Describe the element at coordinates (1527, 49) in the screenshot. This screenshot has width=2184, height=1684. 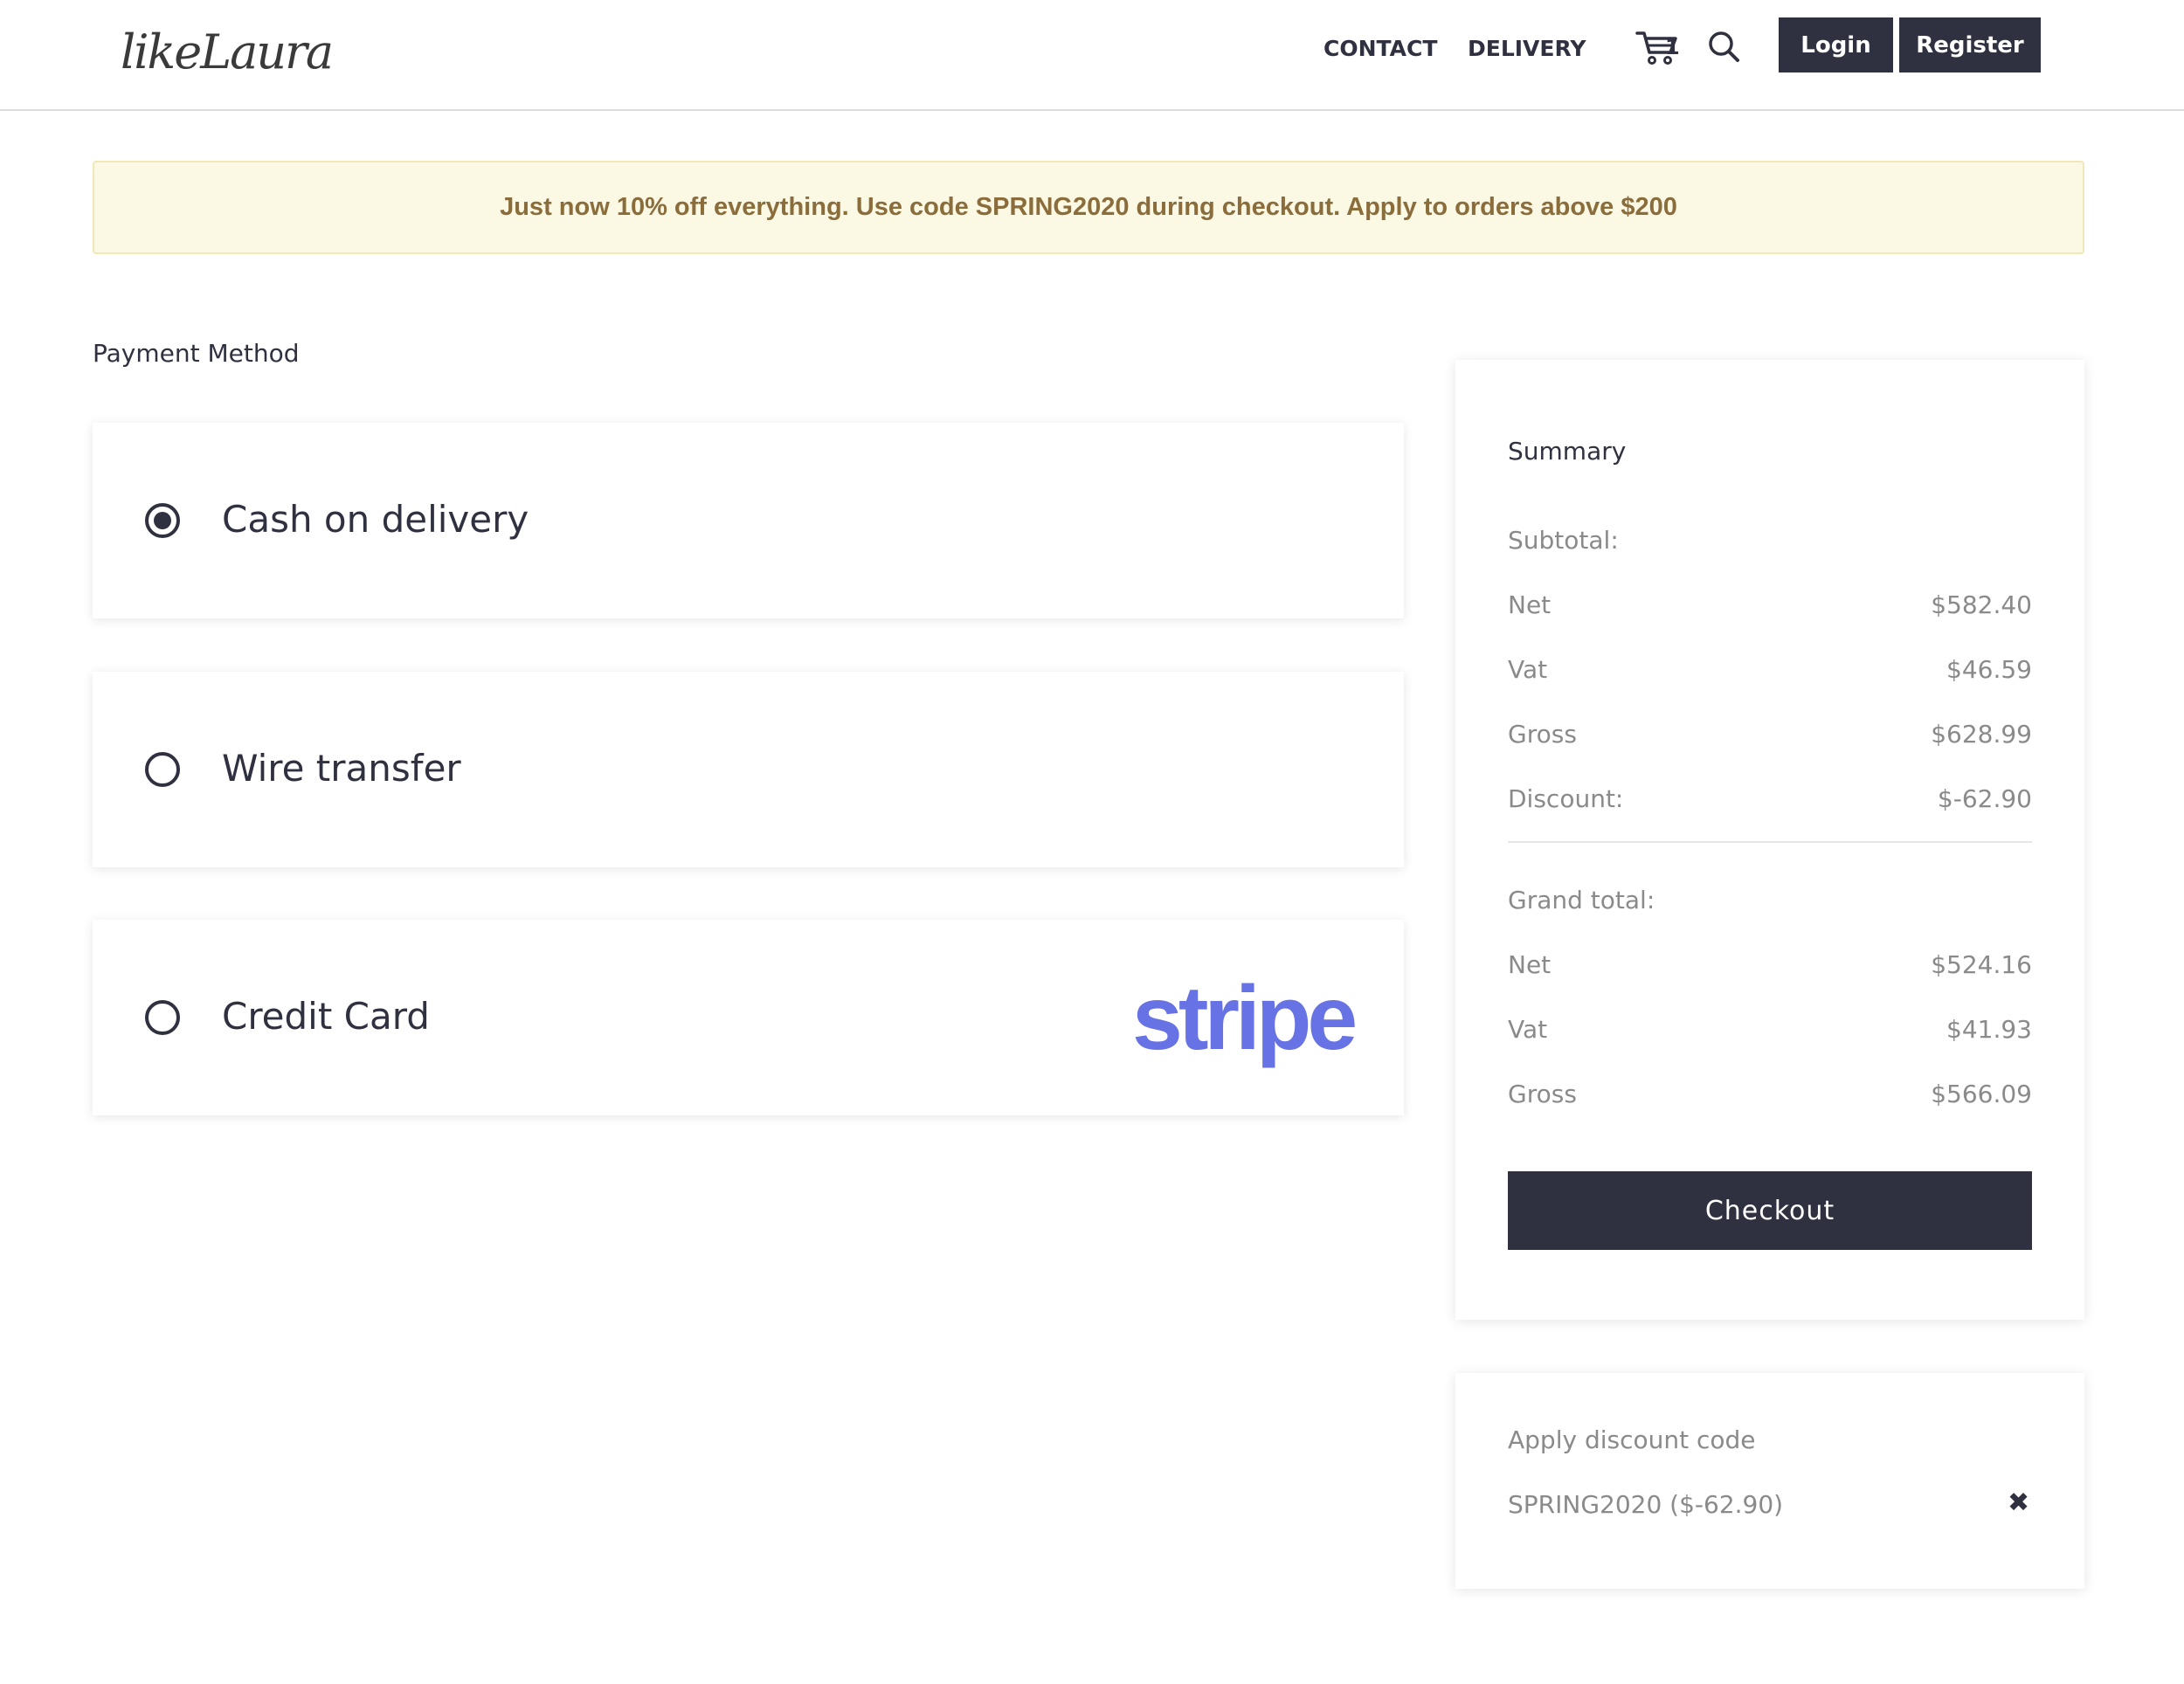
I see `nav-delivery-link: DELIVERY` at that location.